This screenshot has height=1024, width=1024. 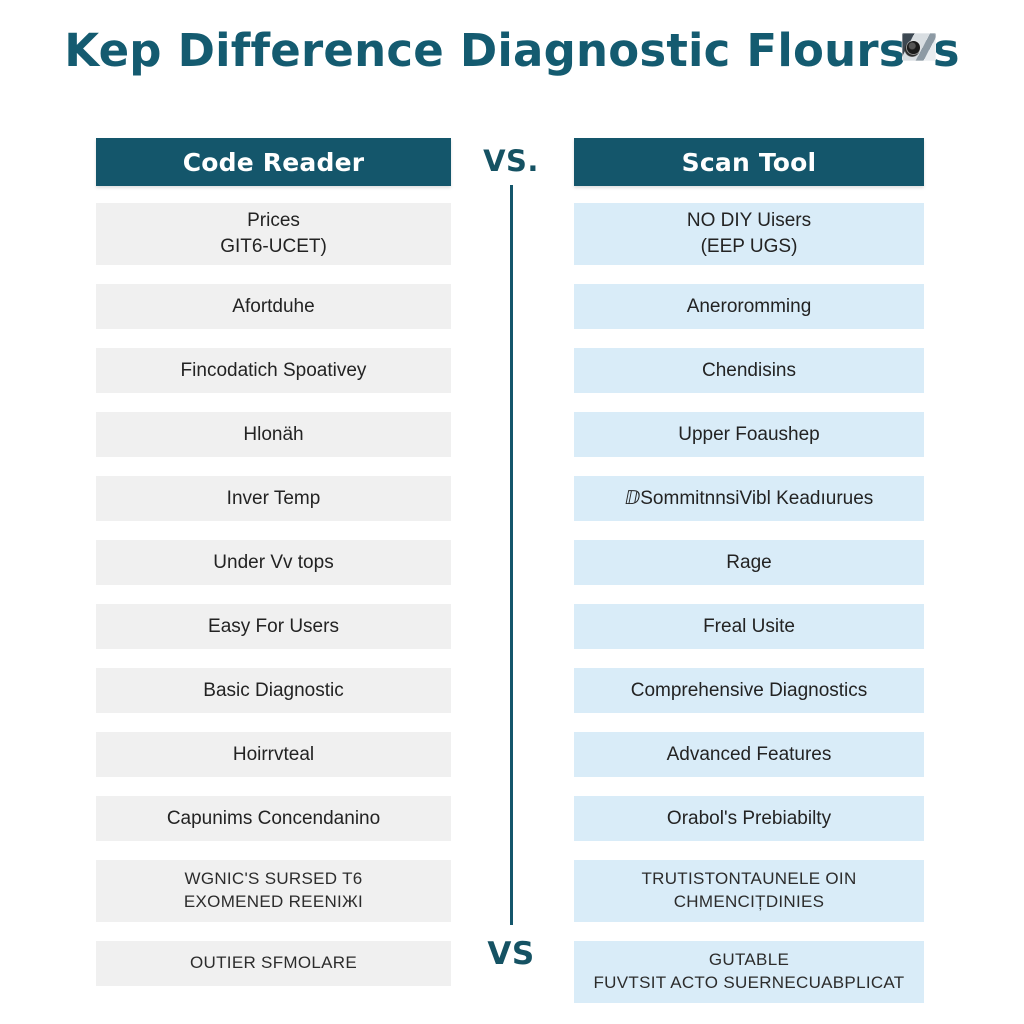 I want to click on comparison-row: Basic Diagnostic, so click(x=273, y=690).